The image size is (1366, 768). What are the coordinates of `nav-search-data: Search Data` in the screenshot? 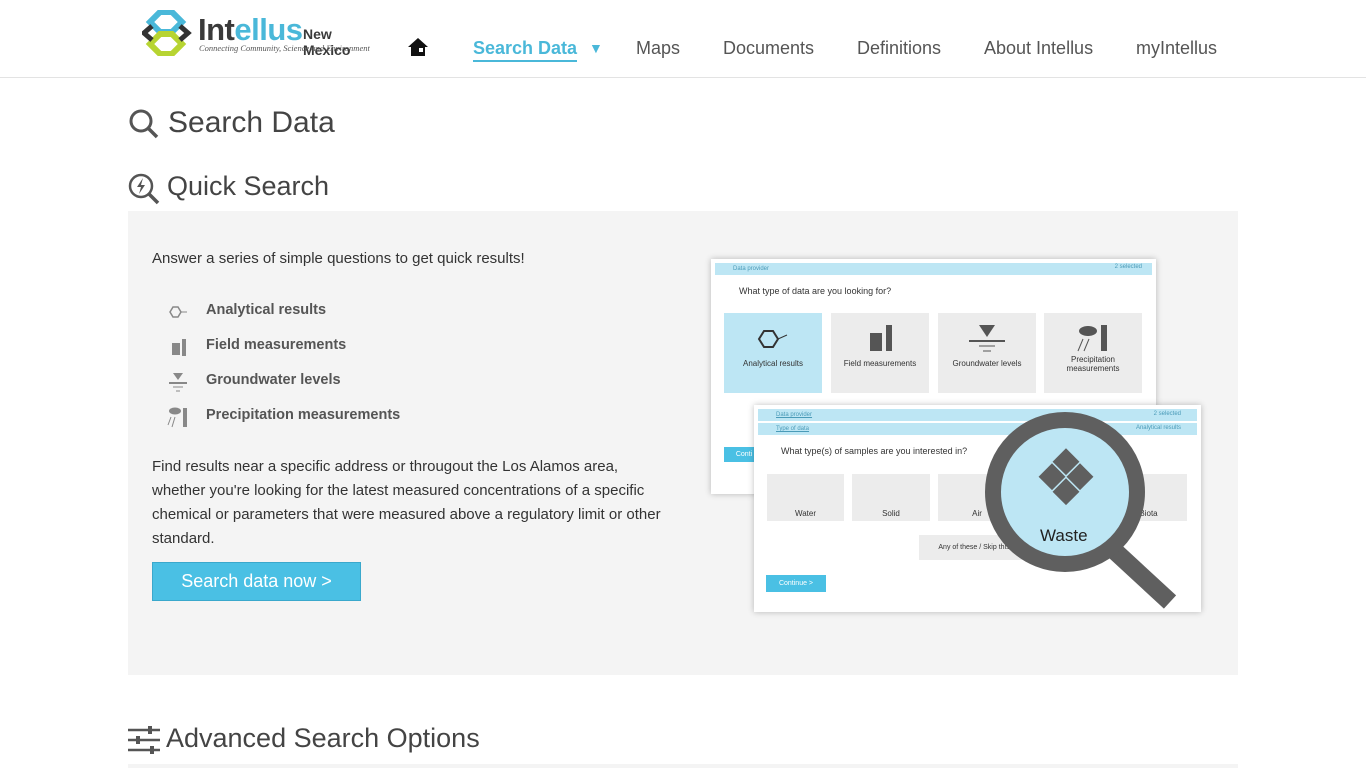 It's located at (525, 50).